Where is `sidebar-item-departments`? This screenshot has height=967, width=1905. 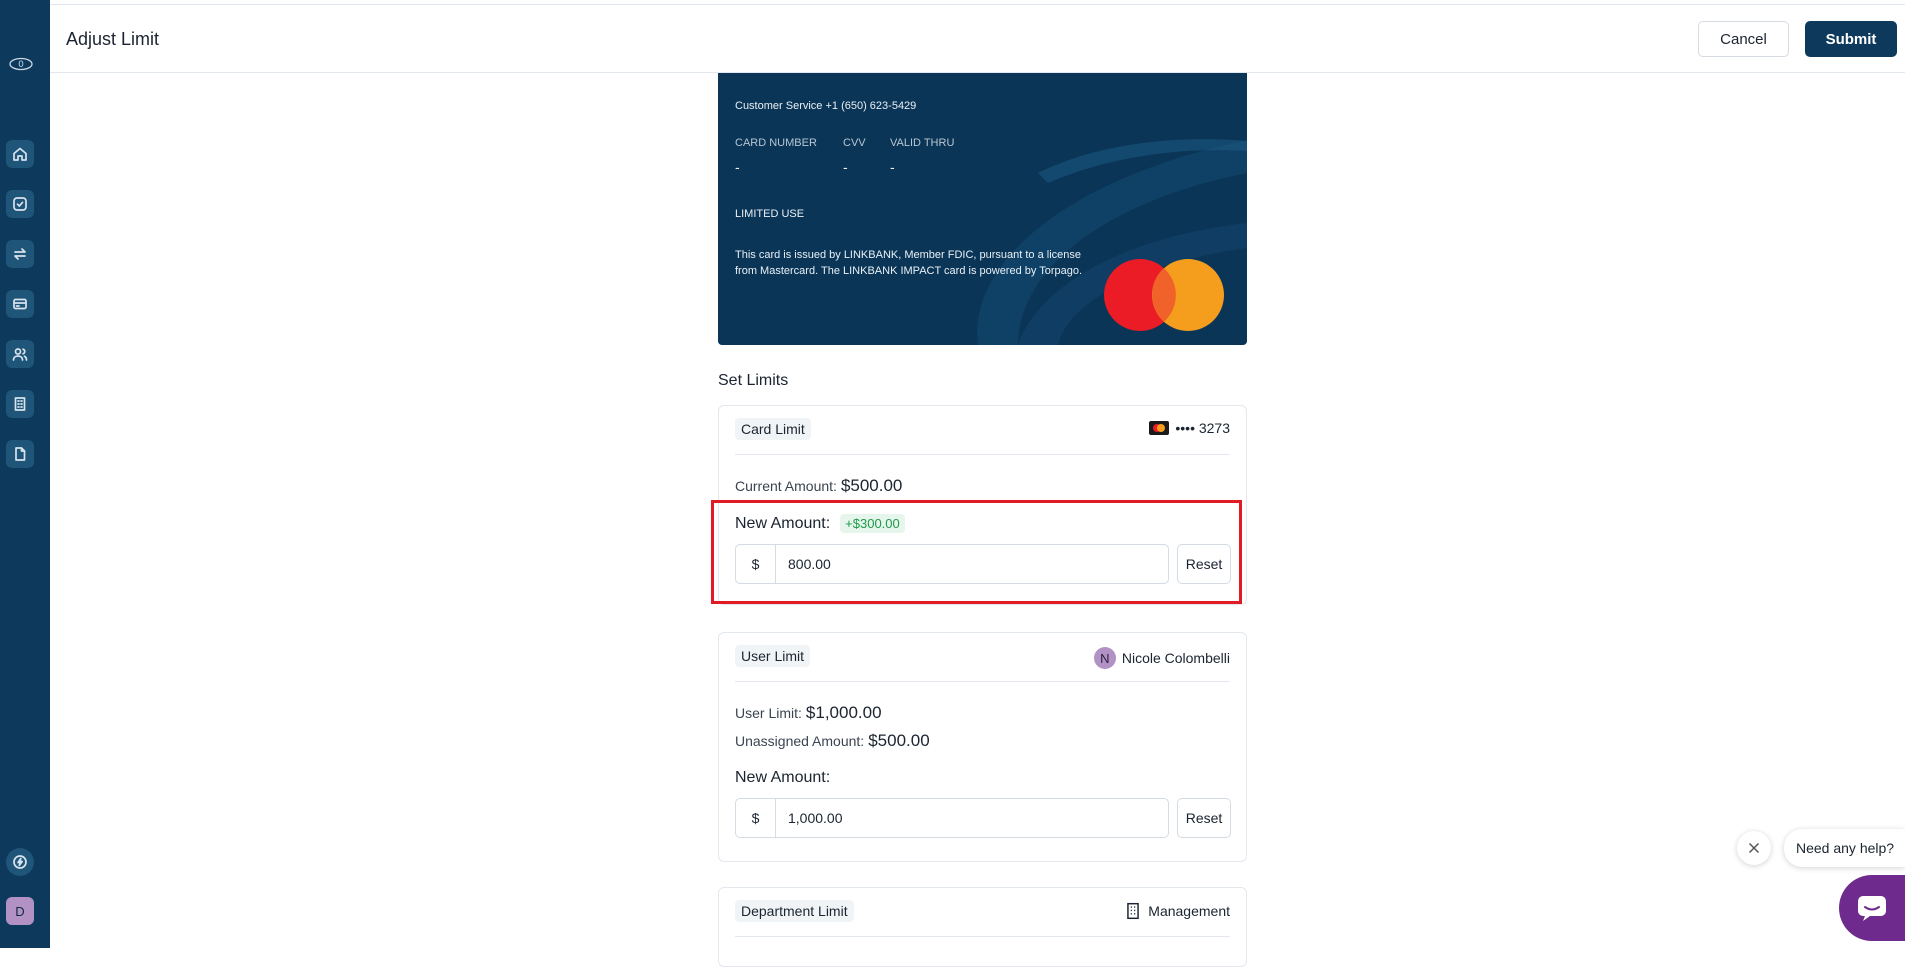 sidebar-item-departments is located at coordinates (20, 404).